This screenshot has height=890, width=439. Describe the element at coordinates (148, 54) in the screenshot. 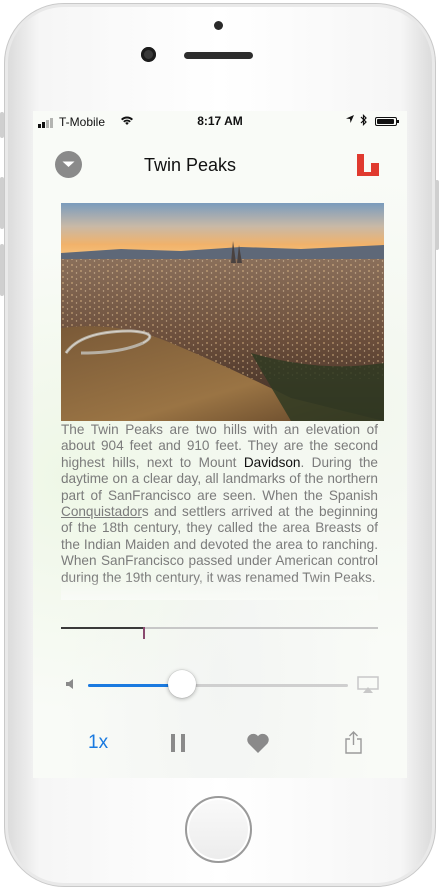

I see `front-camera` at that location.